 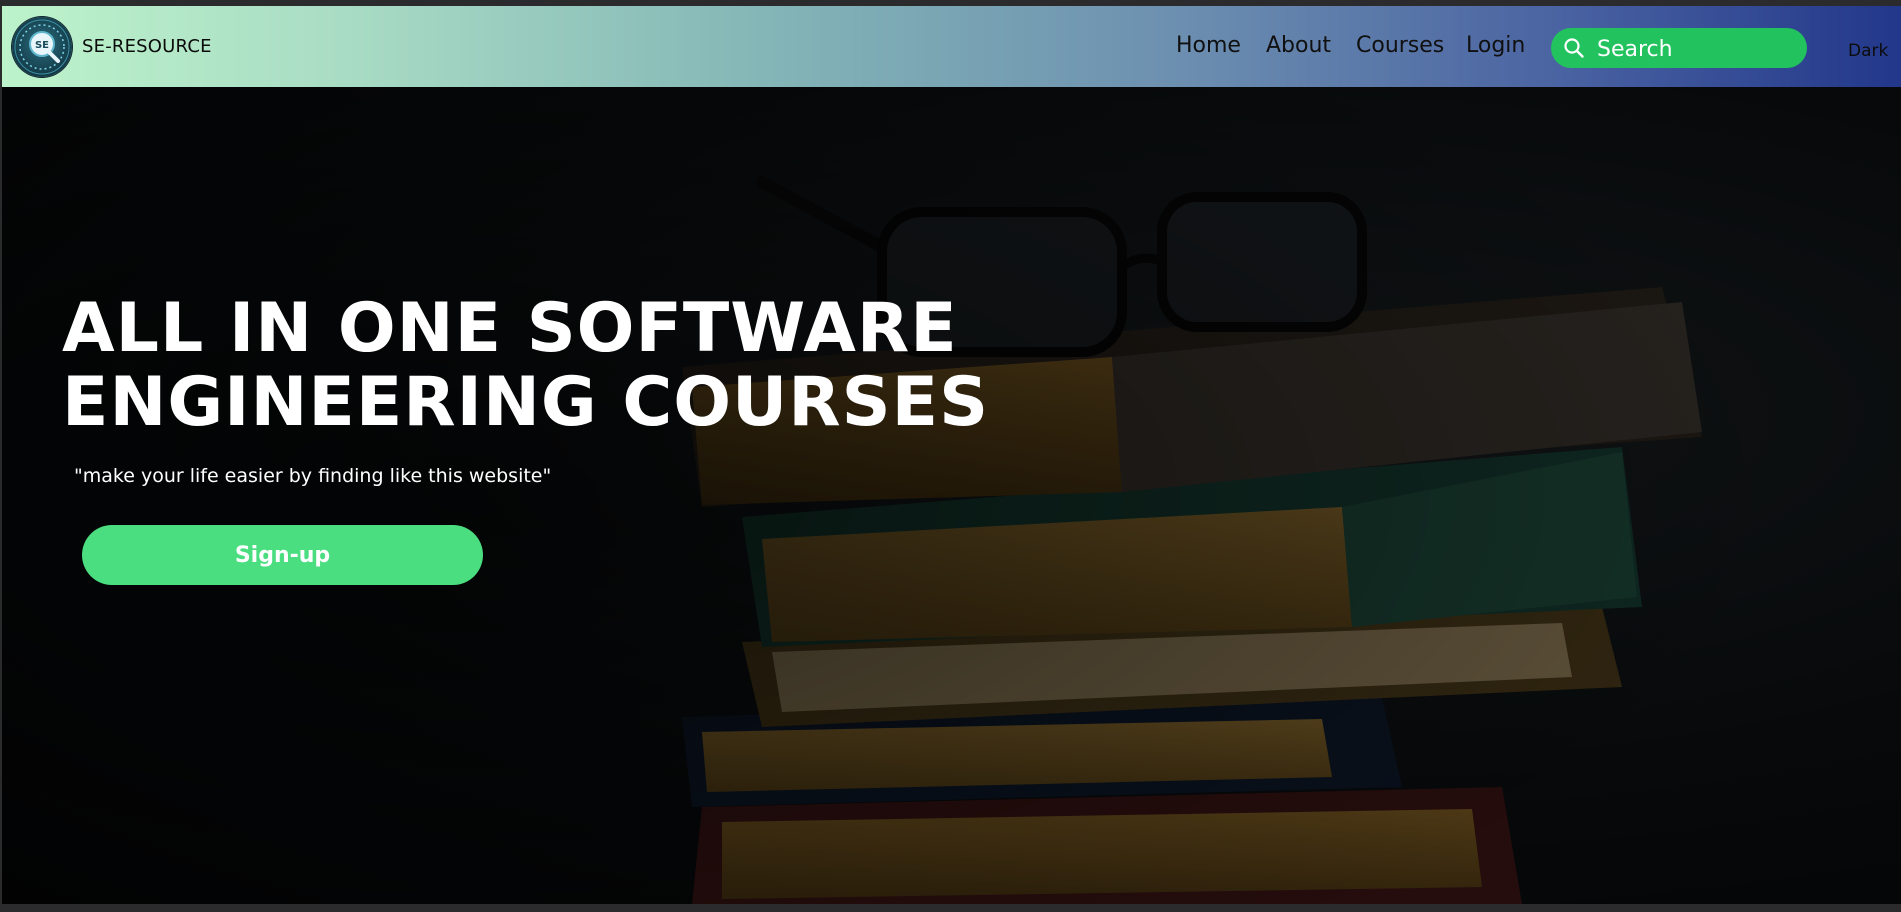 I want to click on search-placeholder: Search, so click(x=1635, y=49).